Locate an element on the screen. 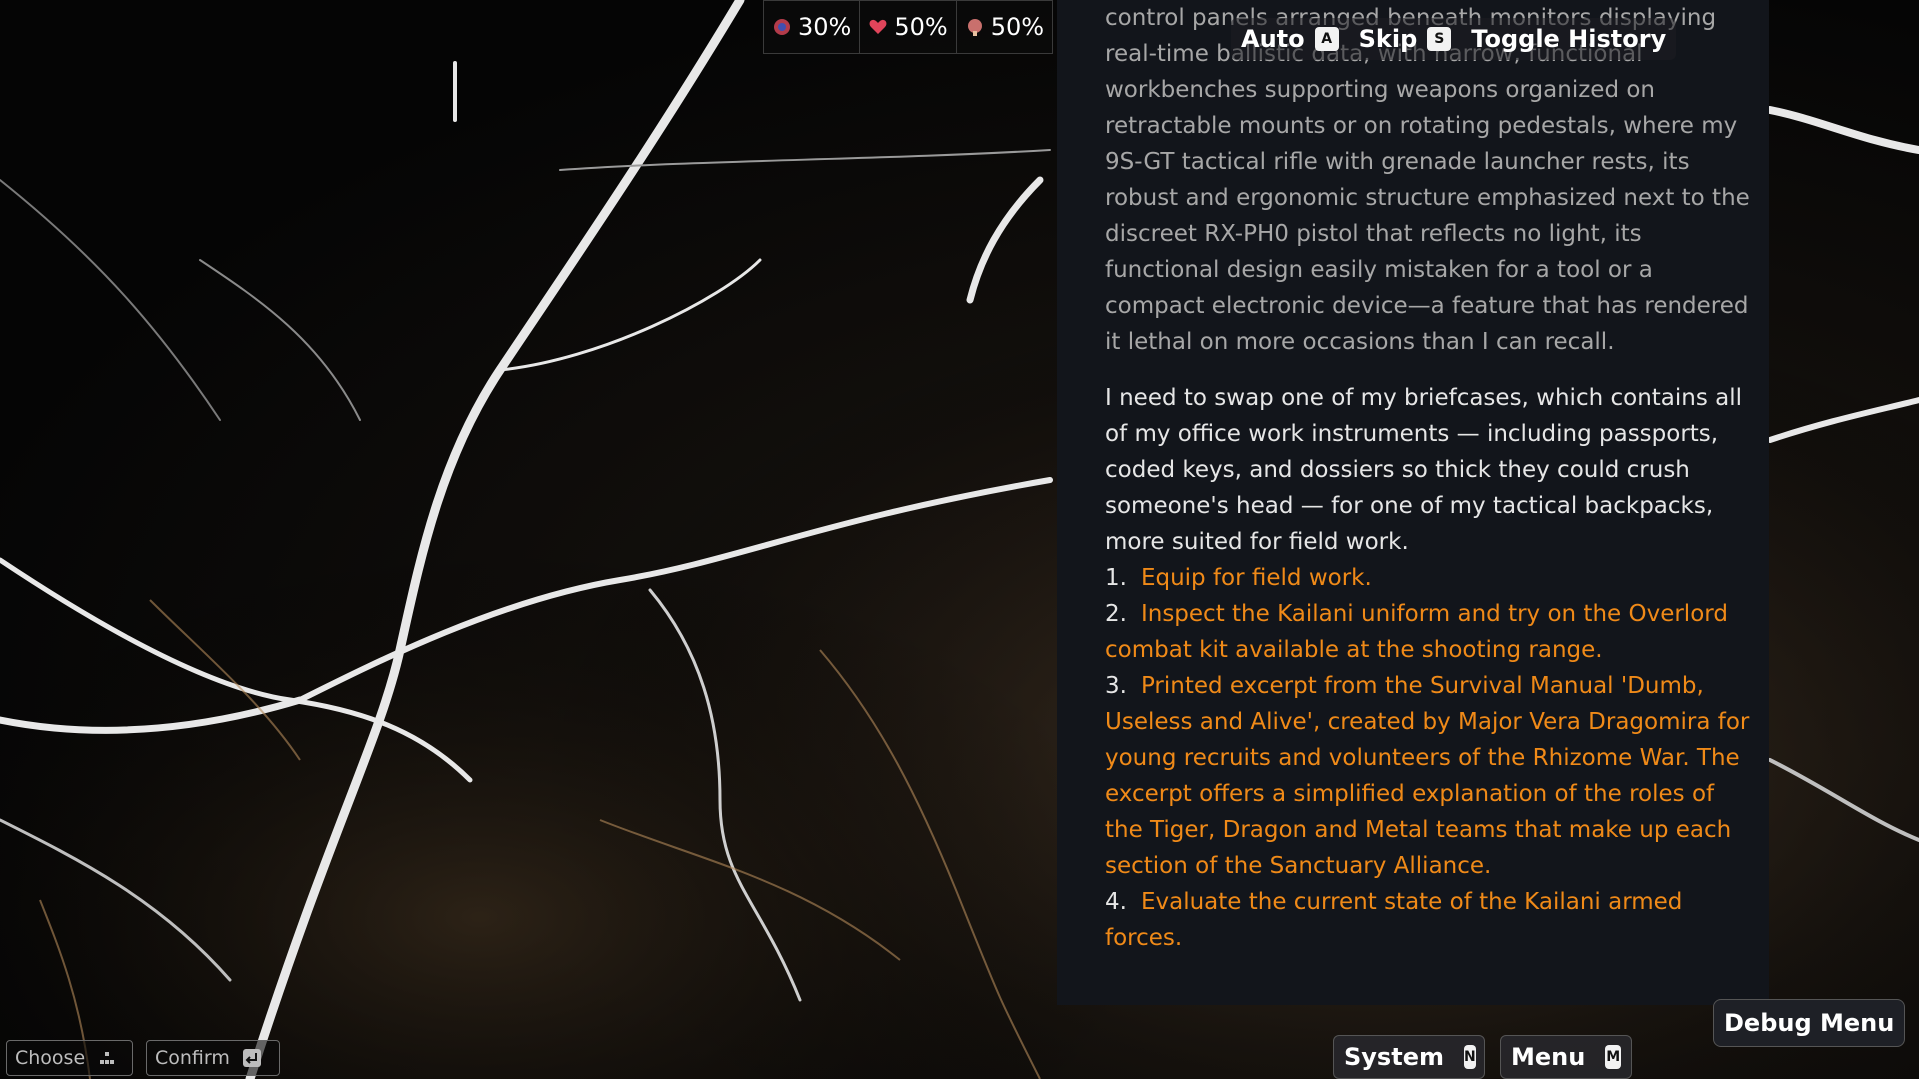 Image resolution: width=1919 pixels, height=1079 pixels. auto-button: Auto A is located at coordinates (1290, 39).